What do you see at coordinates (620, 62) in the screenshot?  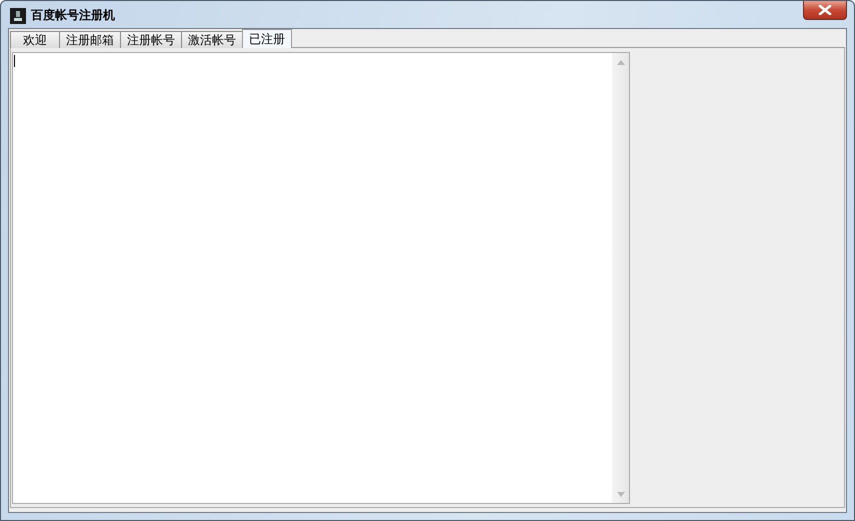 I see `scroll-up-icon` at bounding box center [620, 62].